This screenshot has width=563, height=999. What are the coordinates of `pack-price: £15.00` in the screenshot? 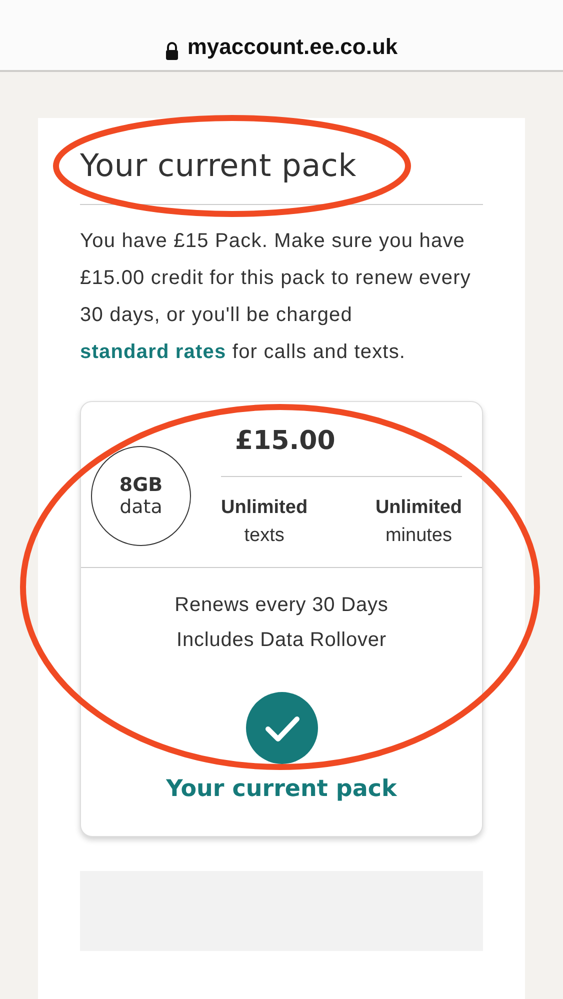 It's located at (341, 451).